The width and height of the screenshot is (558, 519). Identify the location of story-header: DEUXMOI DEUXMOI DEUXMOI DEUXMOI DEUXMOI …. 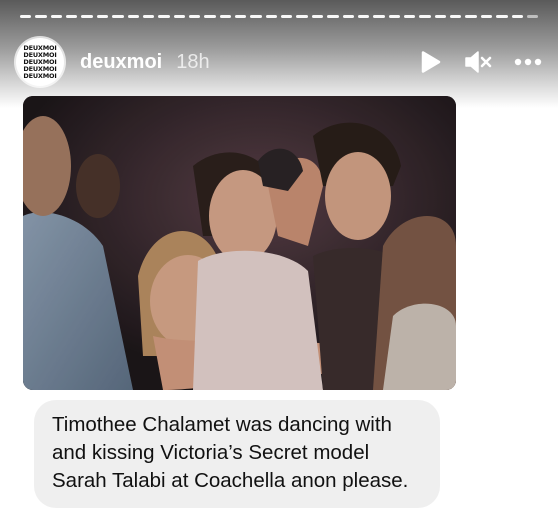
(279, 62).